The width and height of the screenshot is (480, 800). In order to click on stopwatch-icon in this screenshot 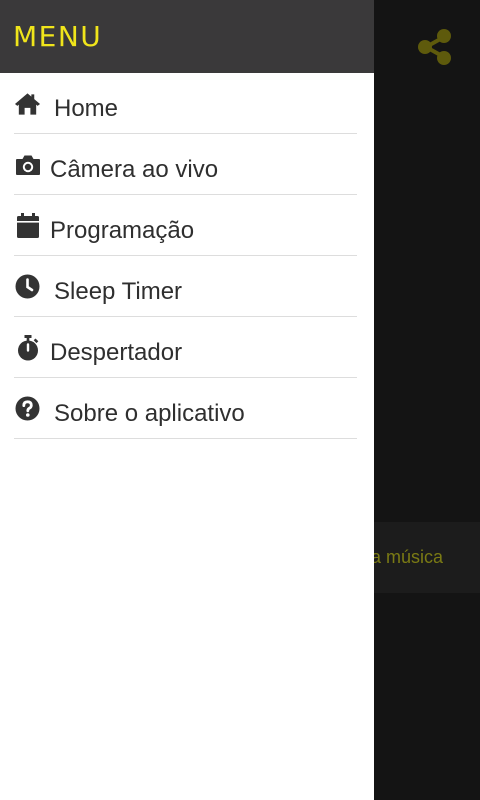, I will do `click(27, 347)`.